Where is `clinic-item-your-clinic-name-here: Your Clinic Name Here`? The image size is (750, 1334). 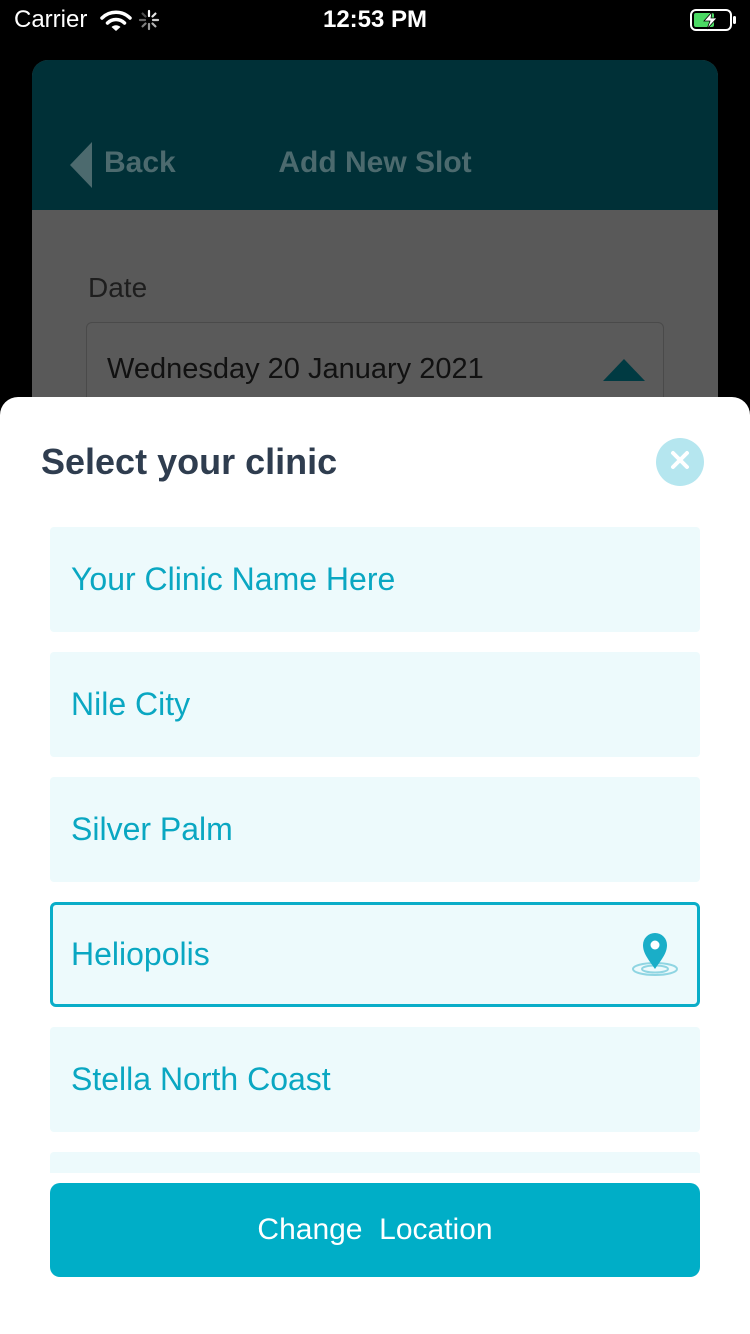
clinic-item-your-clinic-name-here: Your Clinic Name Here is located at coordinates (375, 579).